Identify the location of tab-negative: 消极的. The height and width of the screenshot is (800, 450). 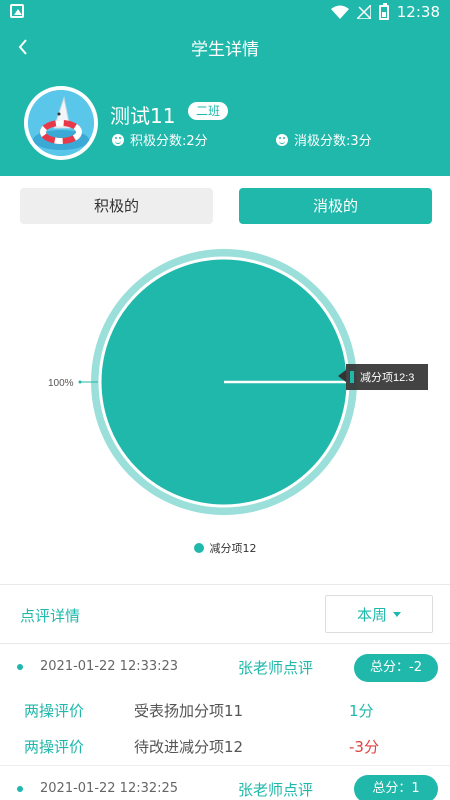
(335, 206).